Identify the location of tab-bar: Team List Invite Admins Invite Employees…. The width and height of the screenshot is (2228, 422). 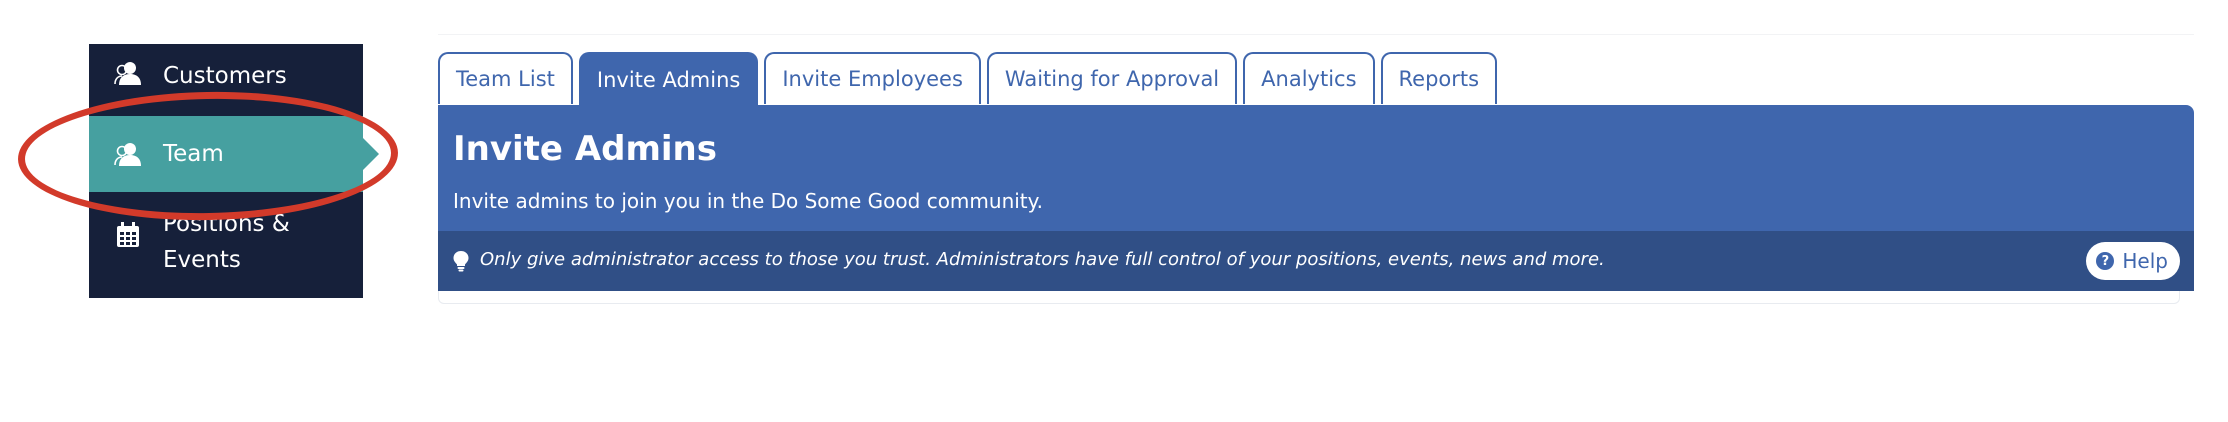
(968, 79).